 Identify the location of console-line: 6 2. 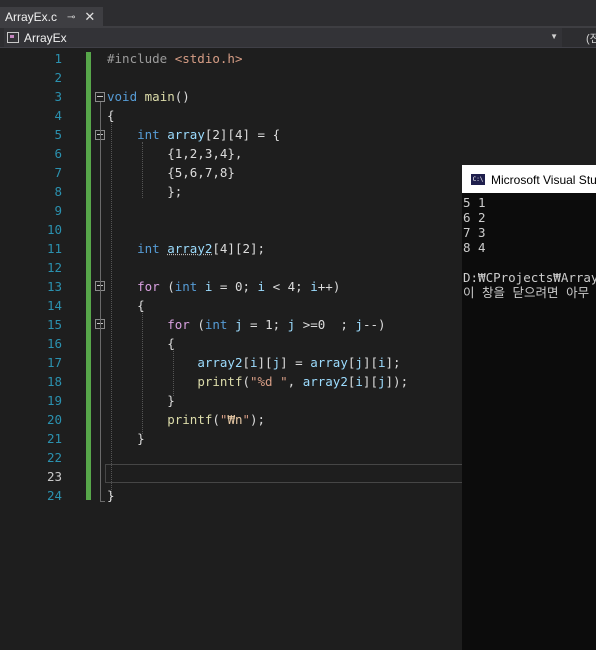
(474, 217).